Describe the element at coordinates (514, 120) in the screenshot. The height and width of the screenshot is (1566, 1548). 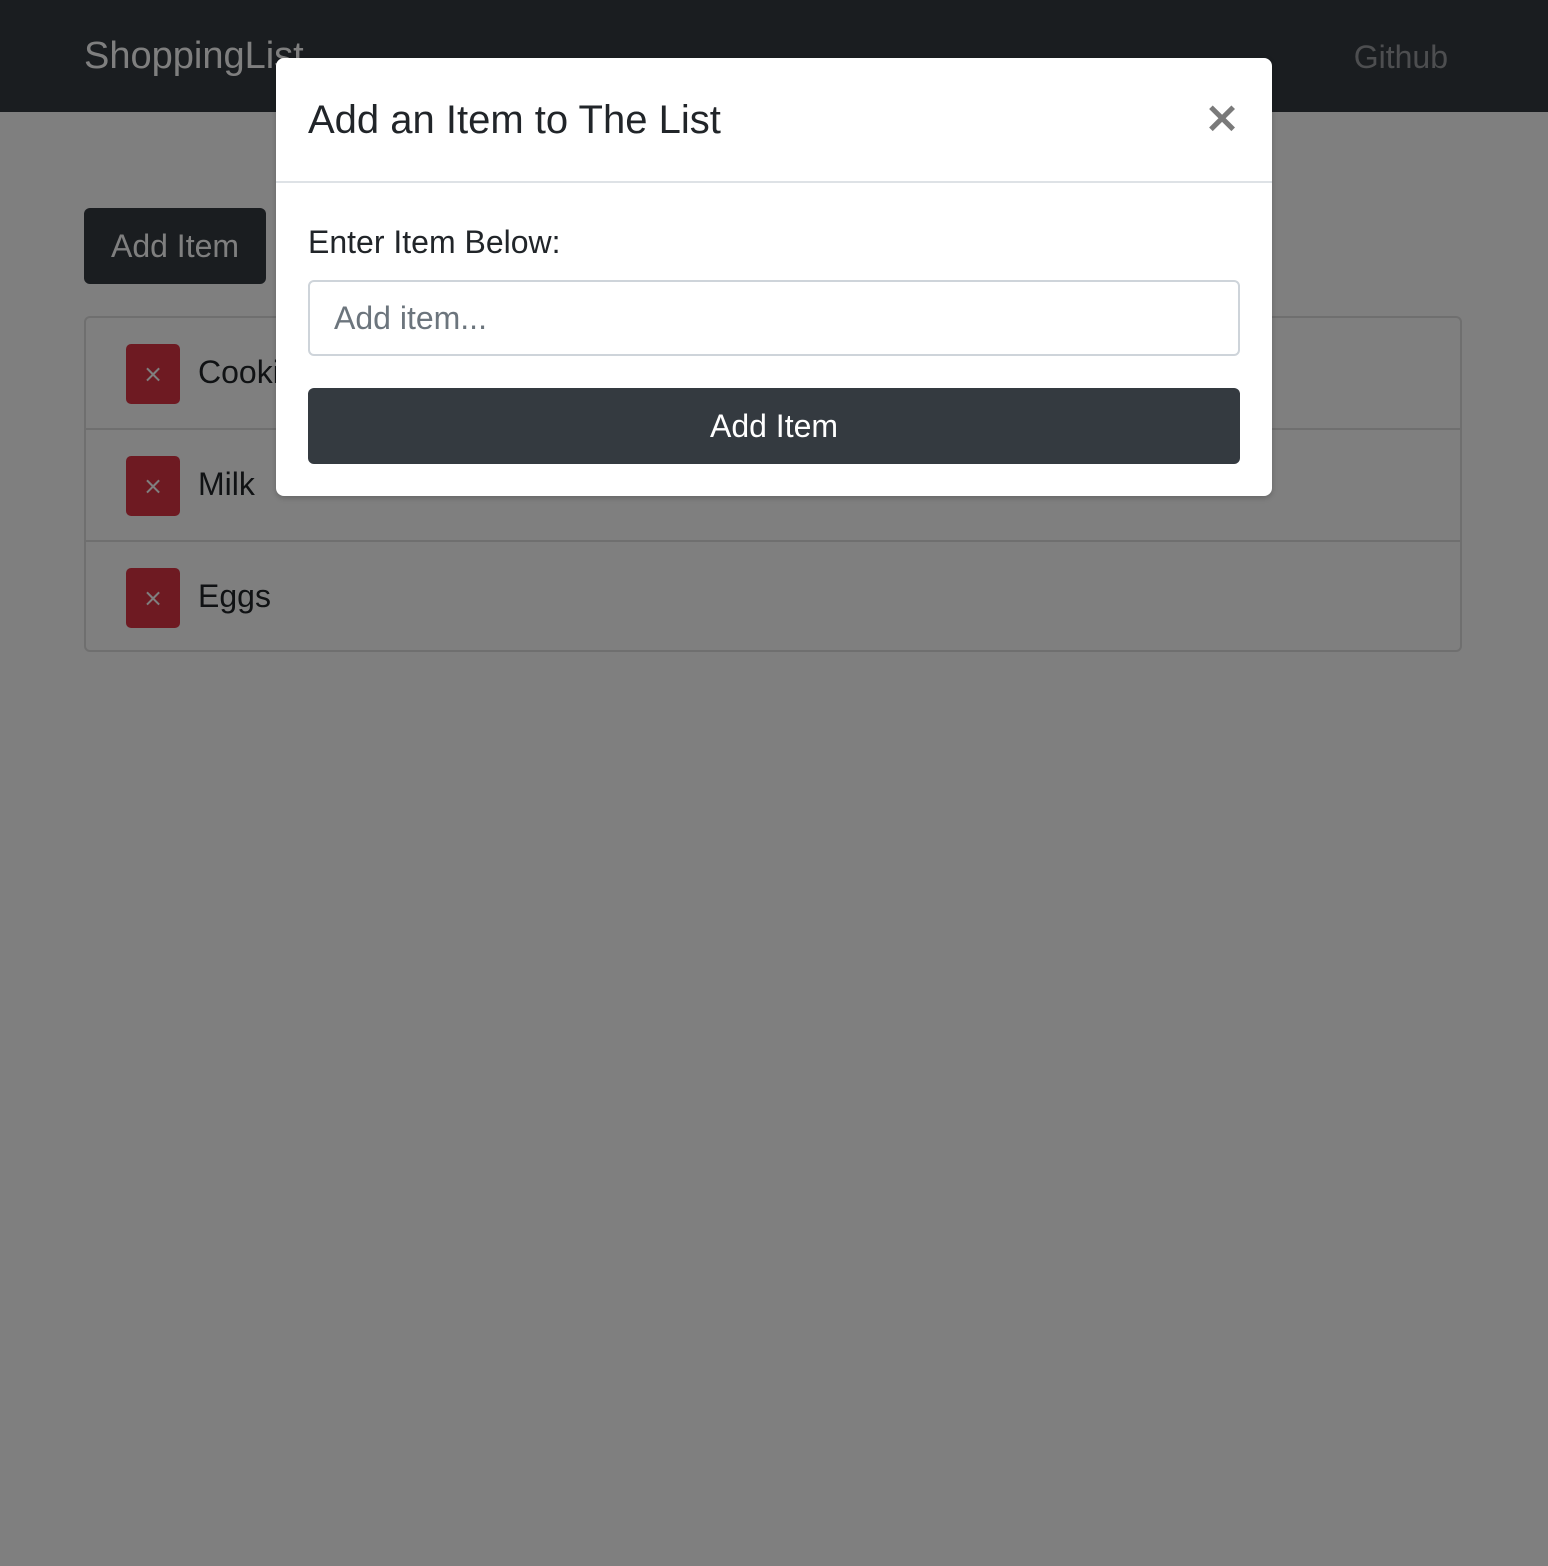
I see `modal-title: Add an Item to The List` at that location.